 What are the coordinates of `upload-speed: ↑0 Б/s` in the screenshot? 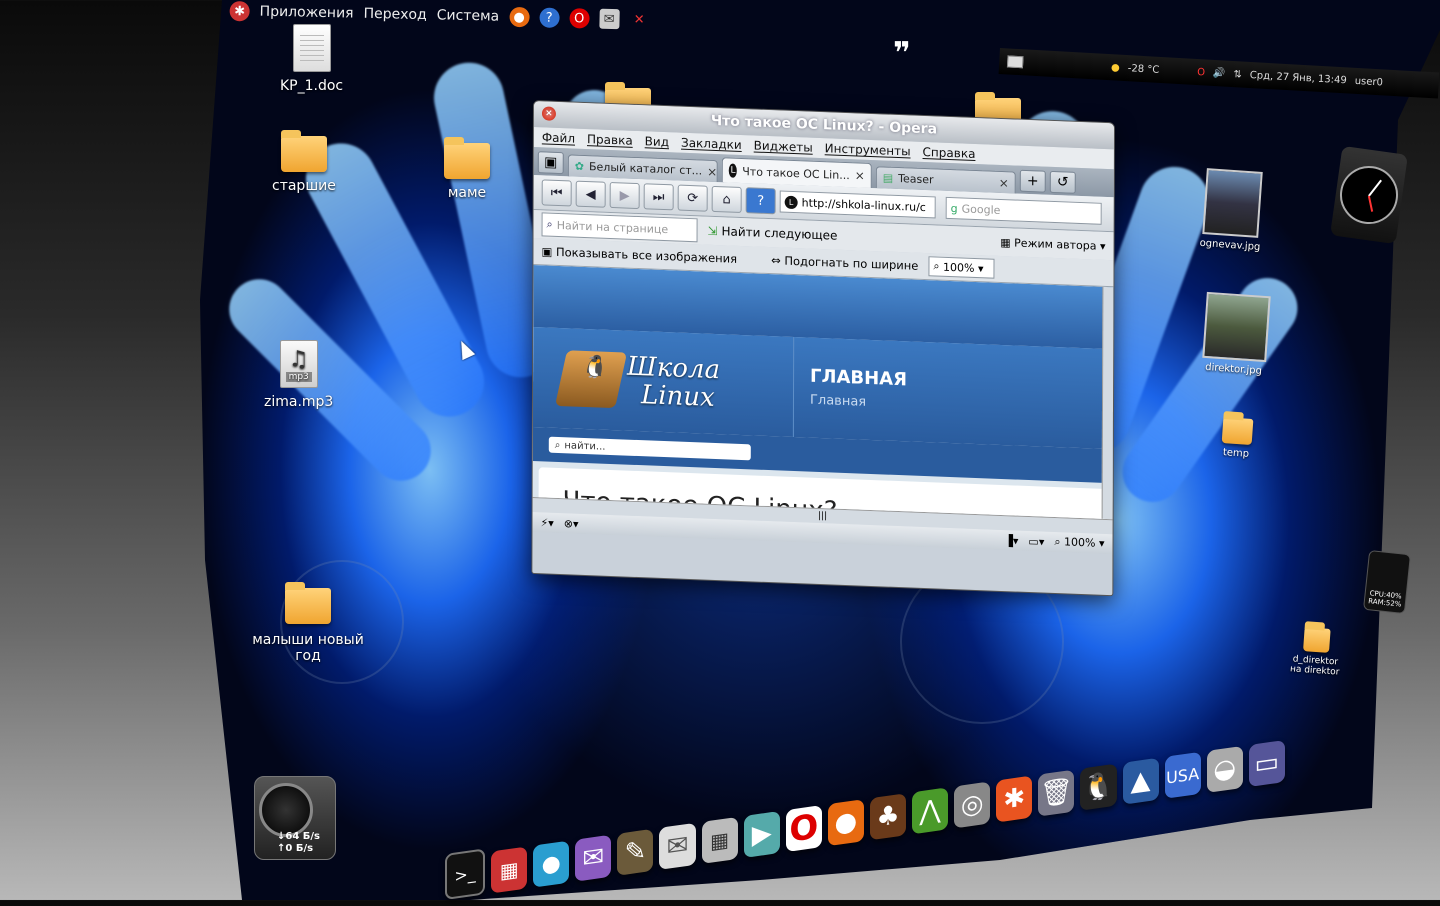 It's located at (295, 848).